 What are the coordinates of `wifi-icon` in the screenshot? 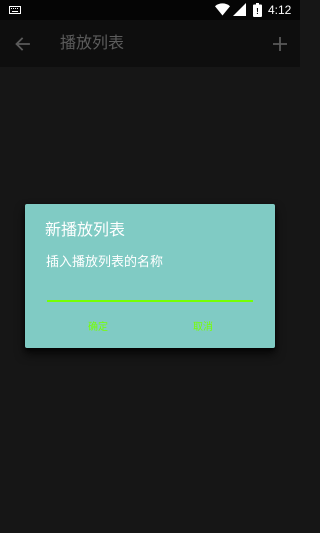 It's located at (222, 9).